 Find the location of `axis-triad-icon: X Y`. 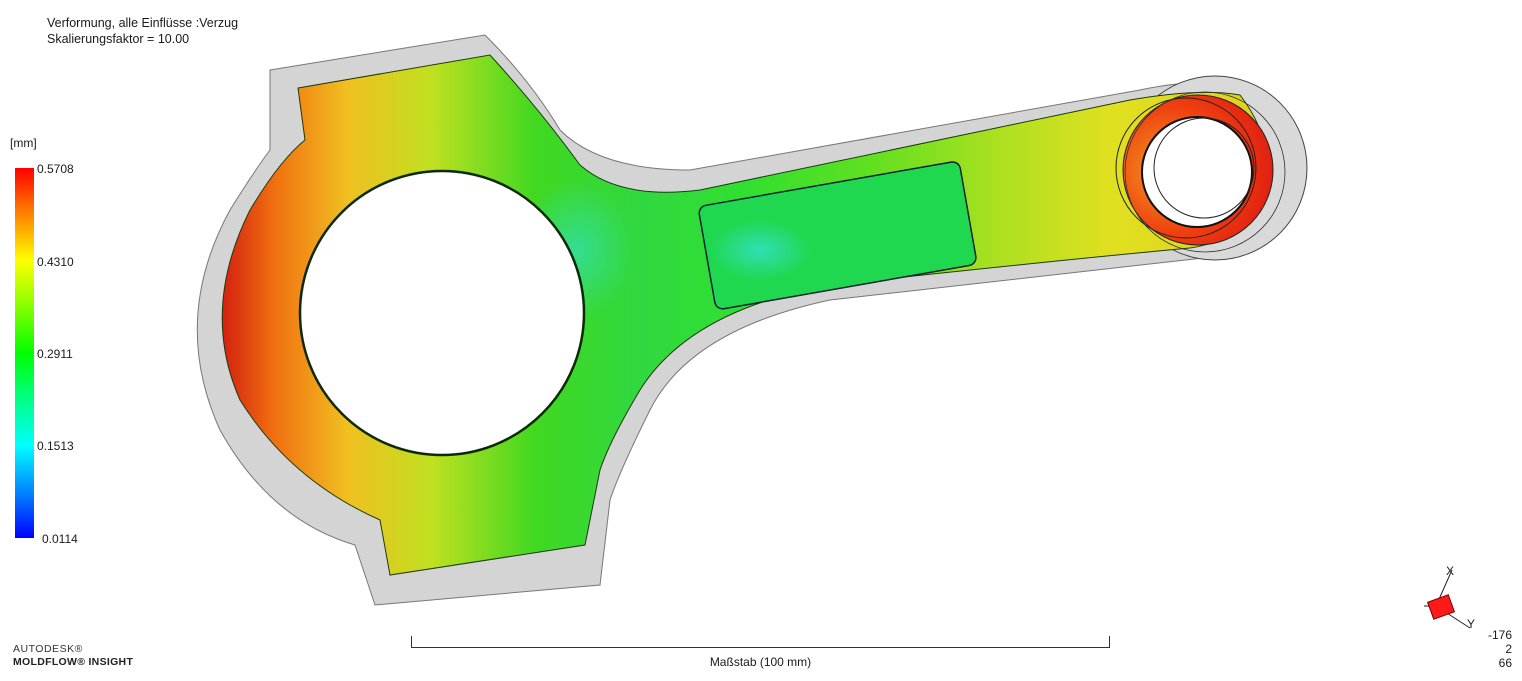

axis-triad-icon: X Y is located at coordinates (1447, 595).